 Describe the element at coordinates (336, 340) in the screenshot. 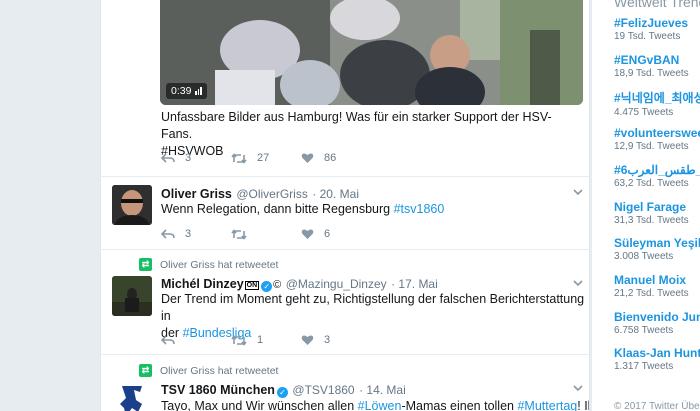

I see `like-button: 3` at that location.